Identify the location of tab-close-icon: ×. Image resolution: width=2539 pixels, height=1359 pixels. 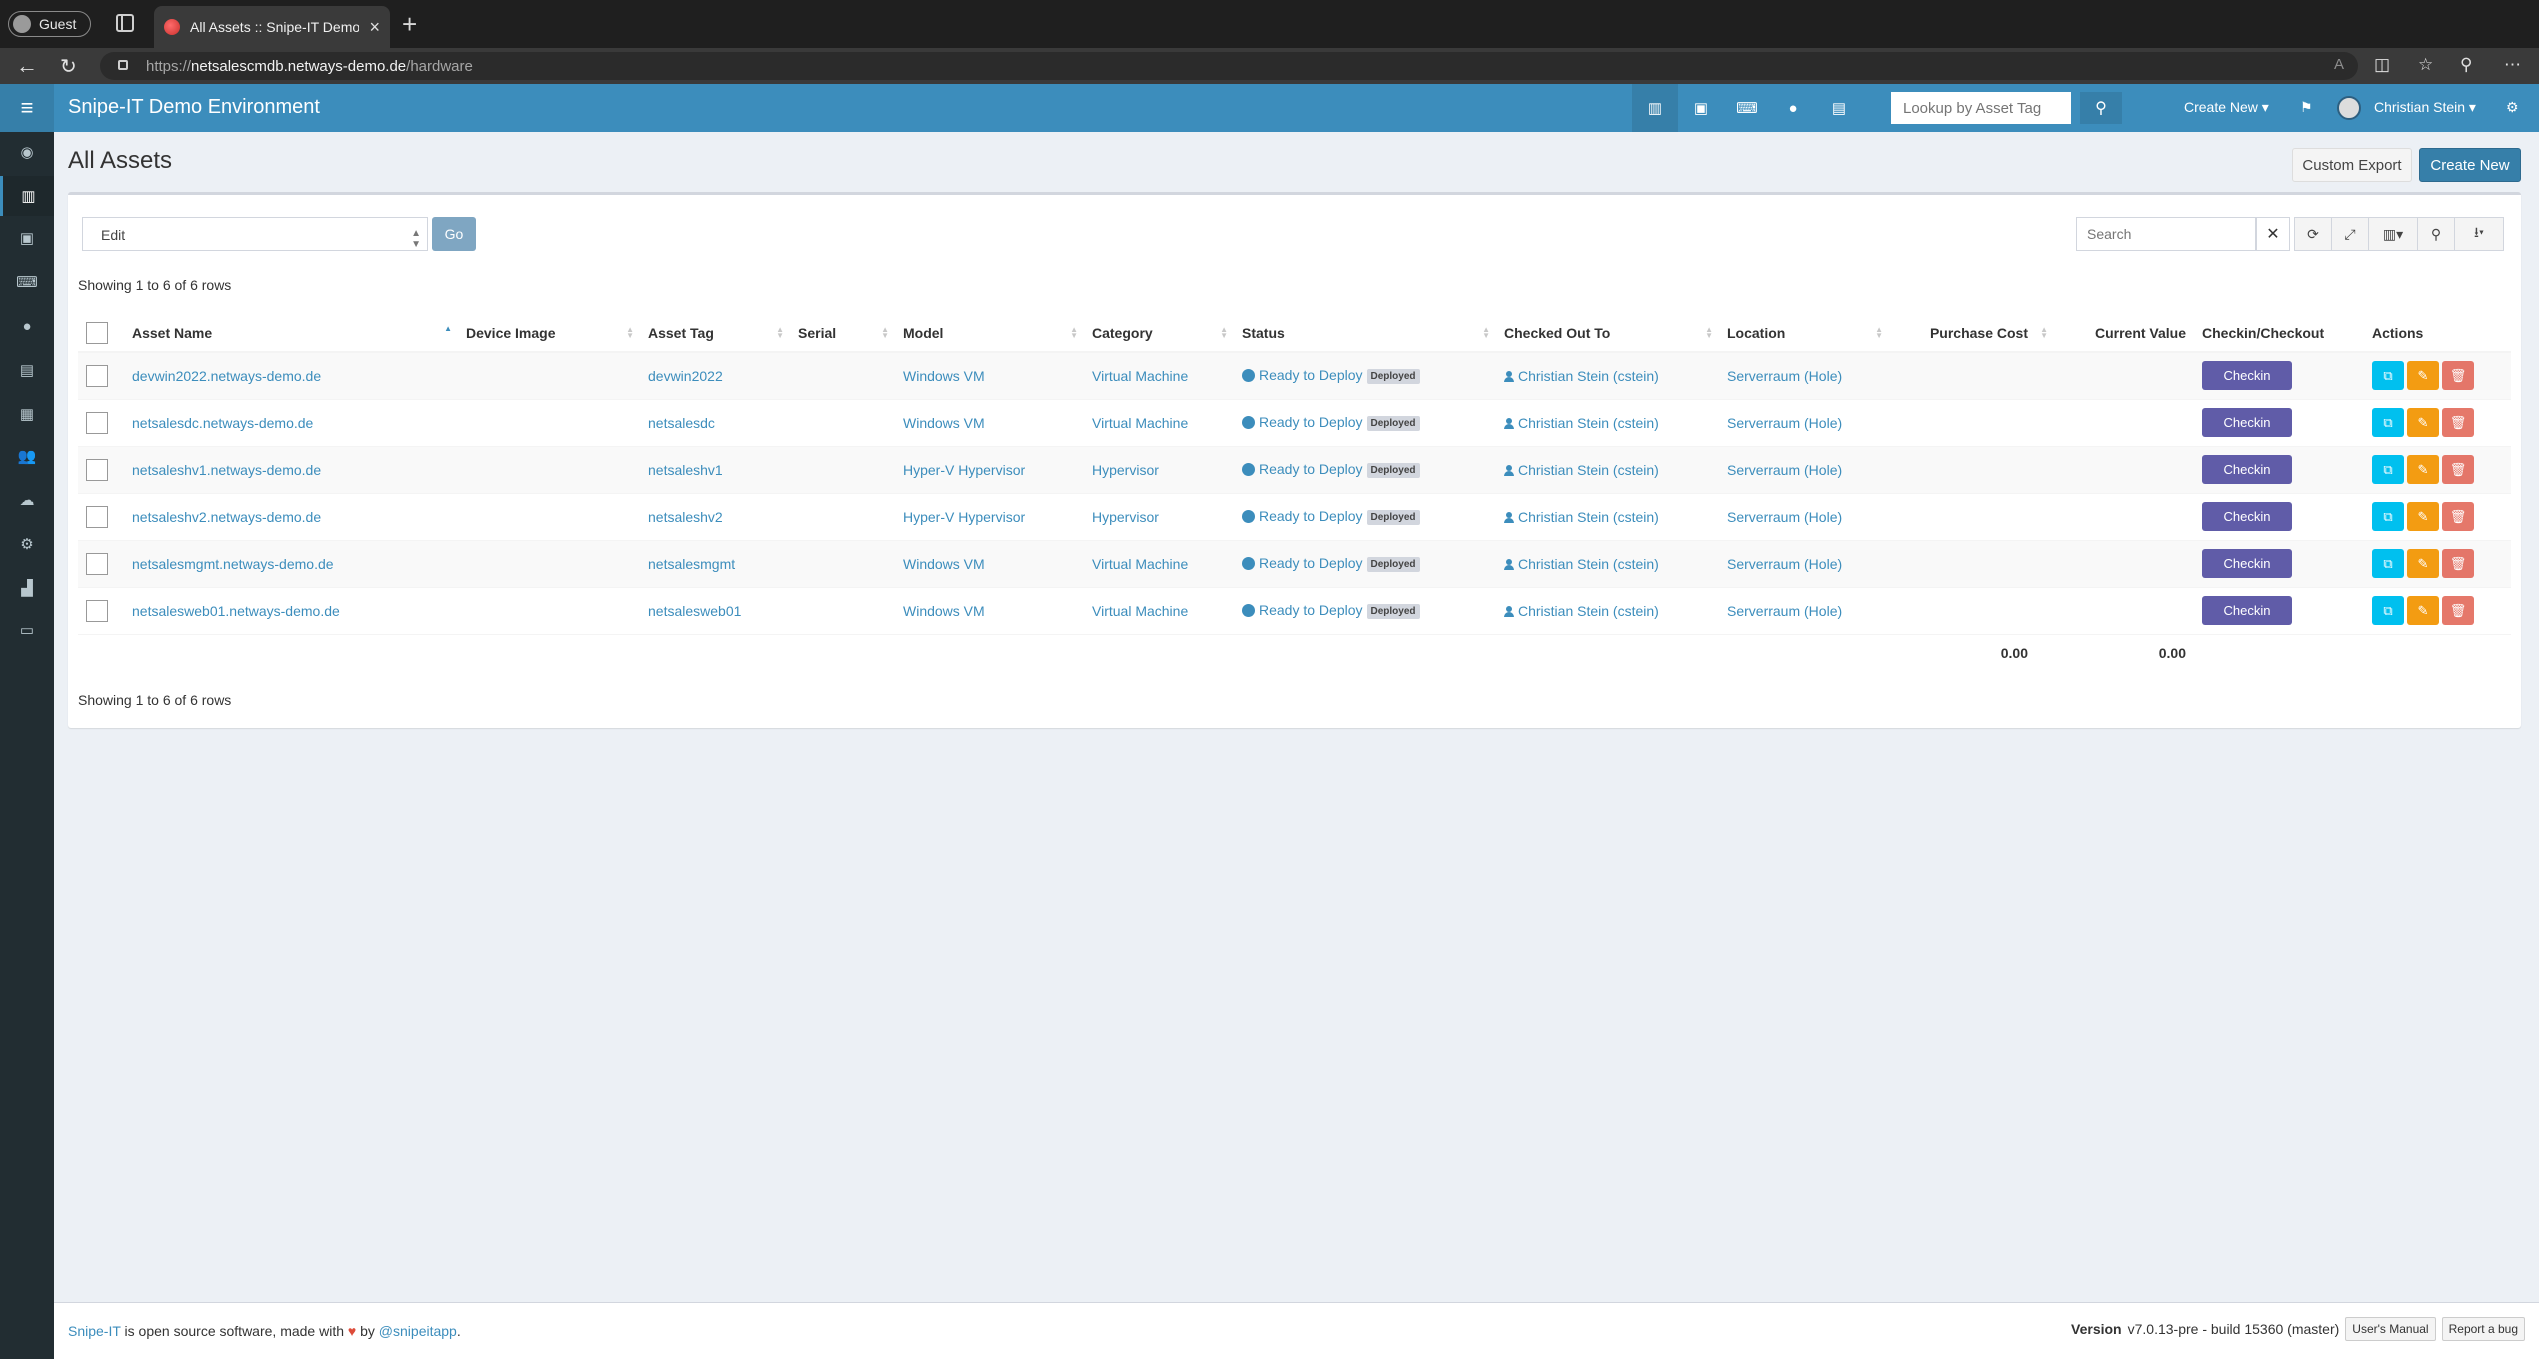
(374, 27).